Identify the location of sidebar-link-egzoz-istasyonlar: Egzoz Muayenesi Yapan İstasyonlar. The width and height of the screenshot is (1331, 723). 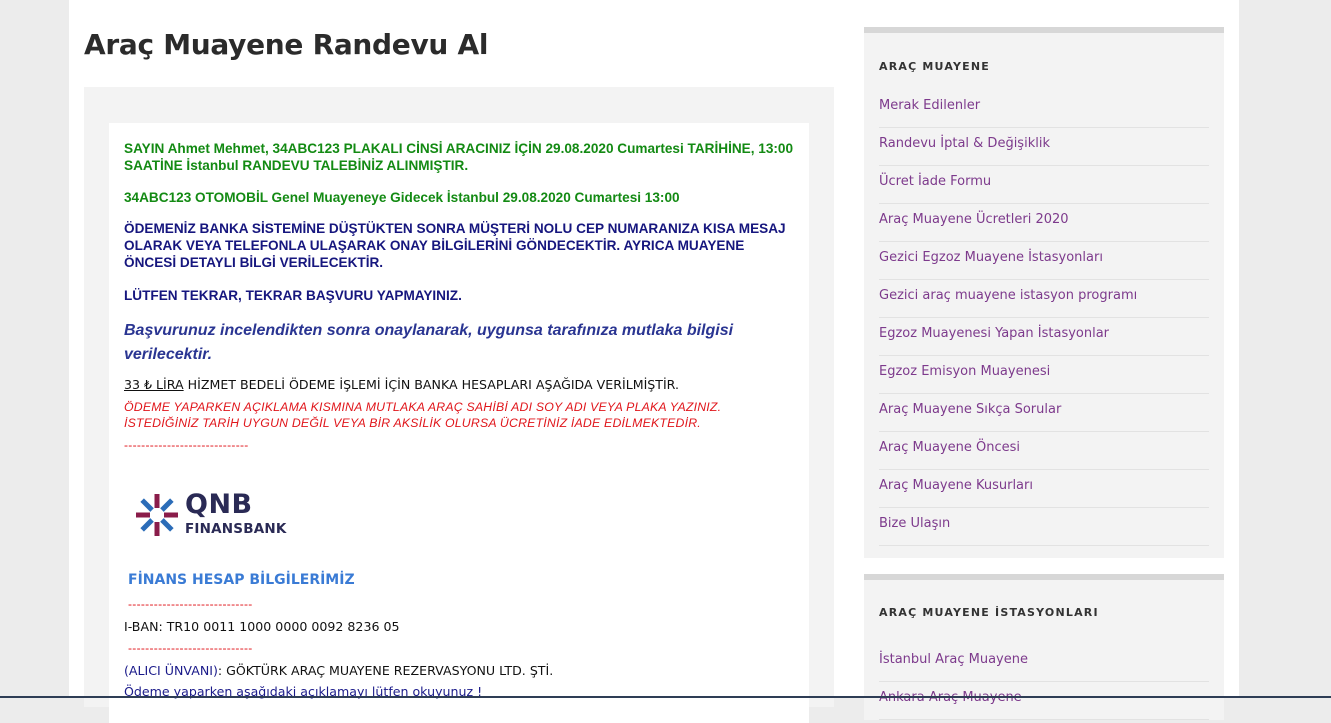
(1044, 337).